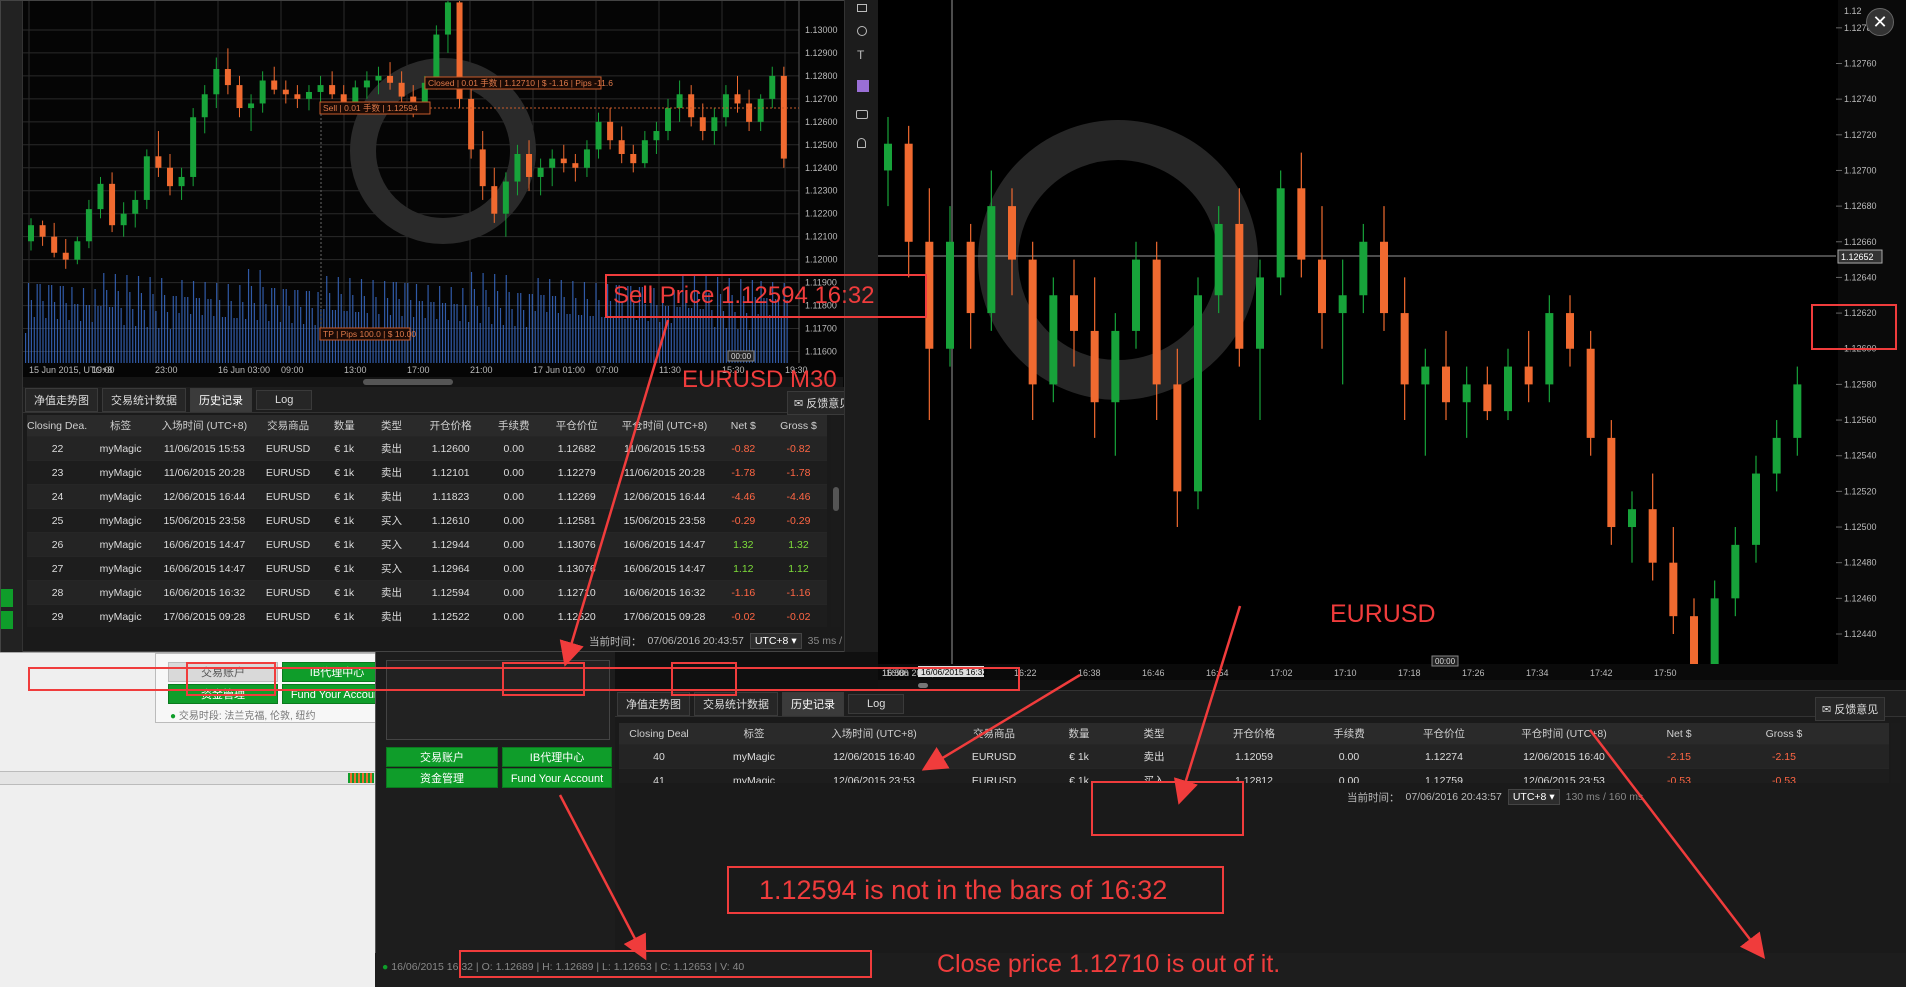 This screenshot has width=1906, height=987. Describe the element at coordinates (862, 114) in the screenshot. I see `camera-icon` at that location.